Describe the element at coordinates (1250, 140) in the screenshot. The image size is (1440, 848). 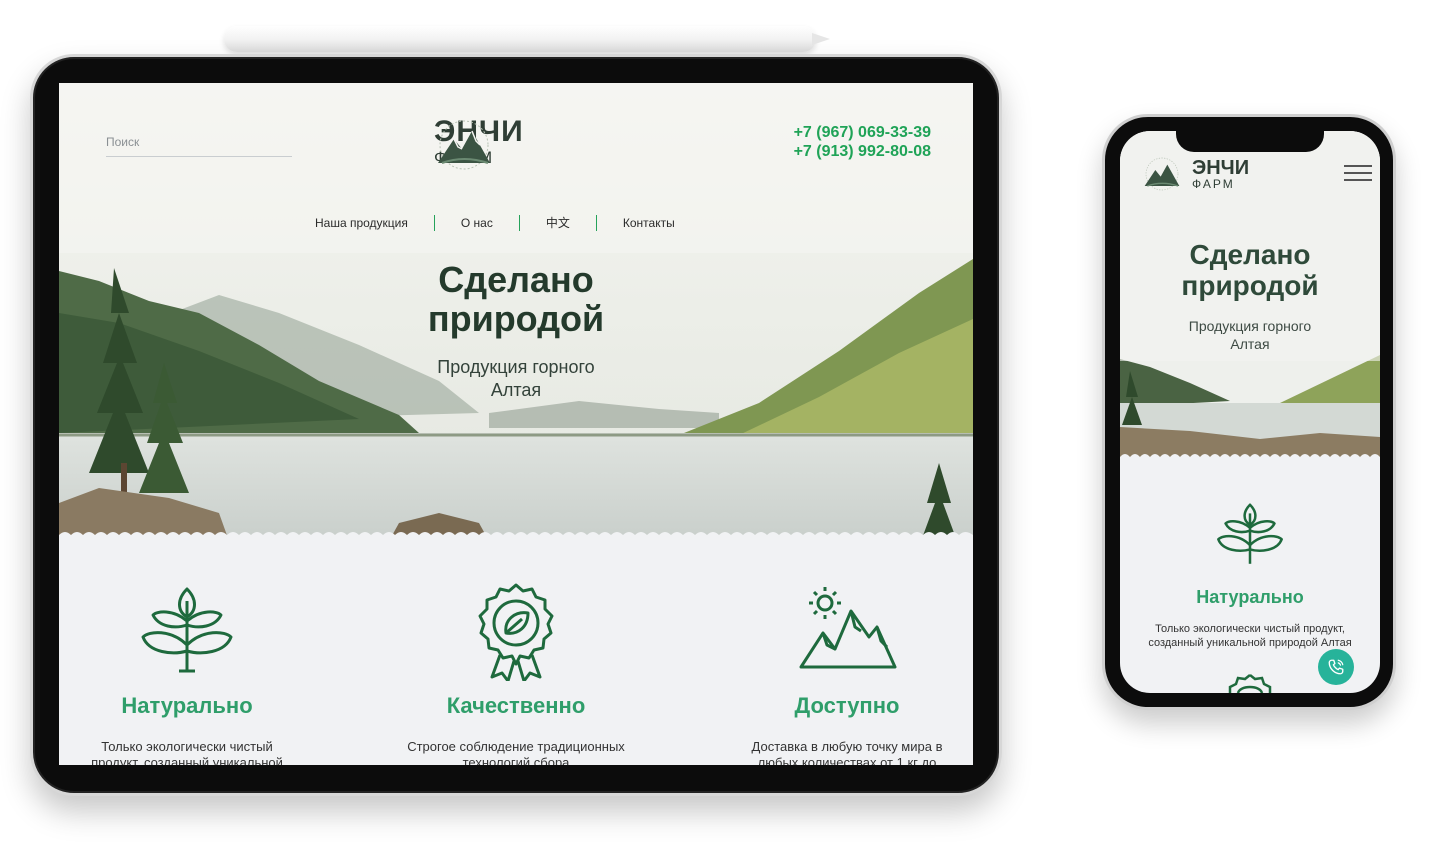
I see `phone-notch` at that location.